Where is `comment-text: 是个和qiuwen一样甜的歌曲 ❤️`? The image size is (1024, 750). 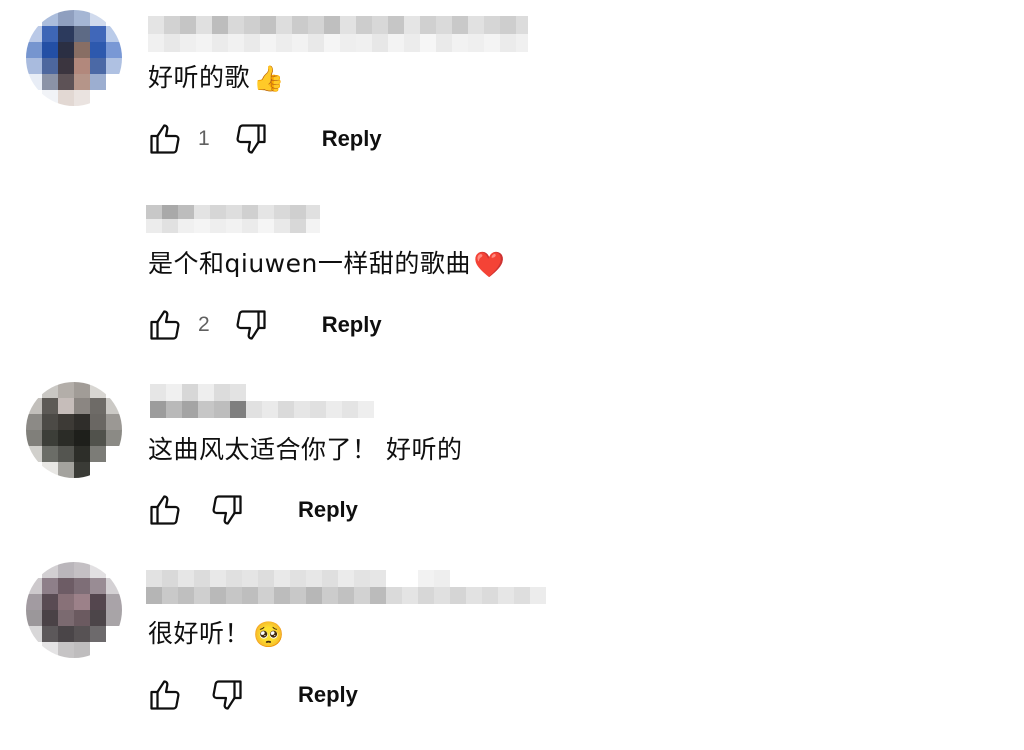
comment-text: 是个和qiuwen一样甜的歌曲 ❤️ is located at coordinates (326, 264).